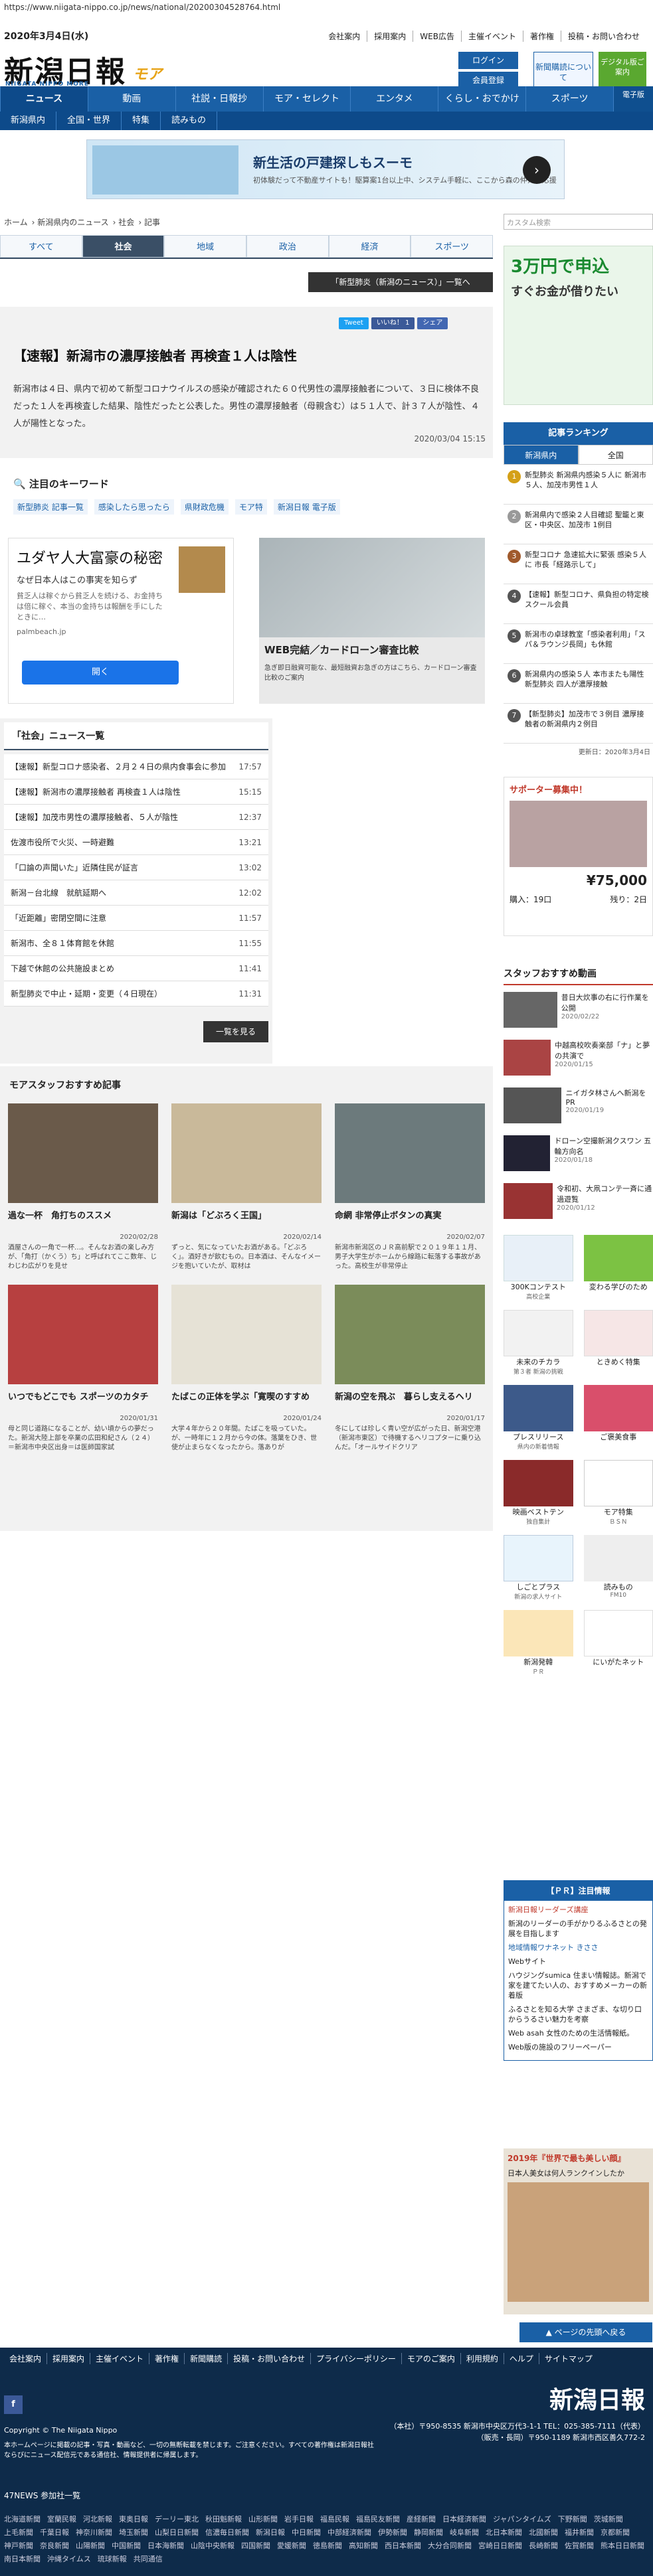 Image resolution: width=653 pixels, height=2576 pixels. I want to click on banner-item: ときめく特集, so click(618, 1343).